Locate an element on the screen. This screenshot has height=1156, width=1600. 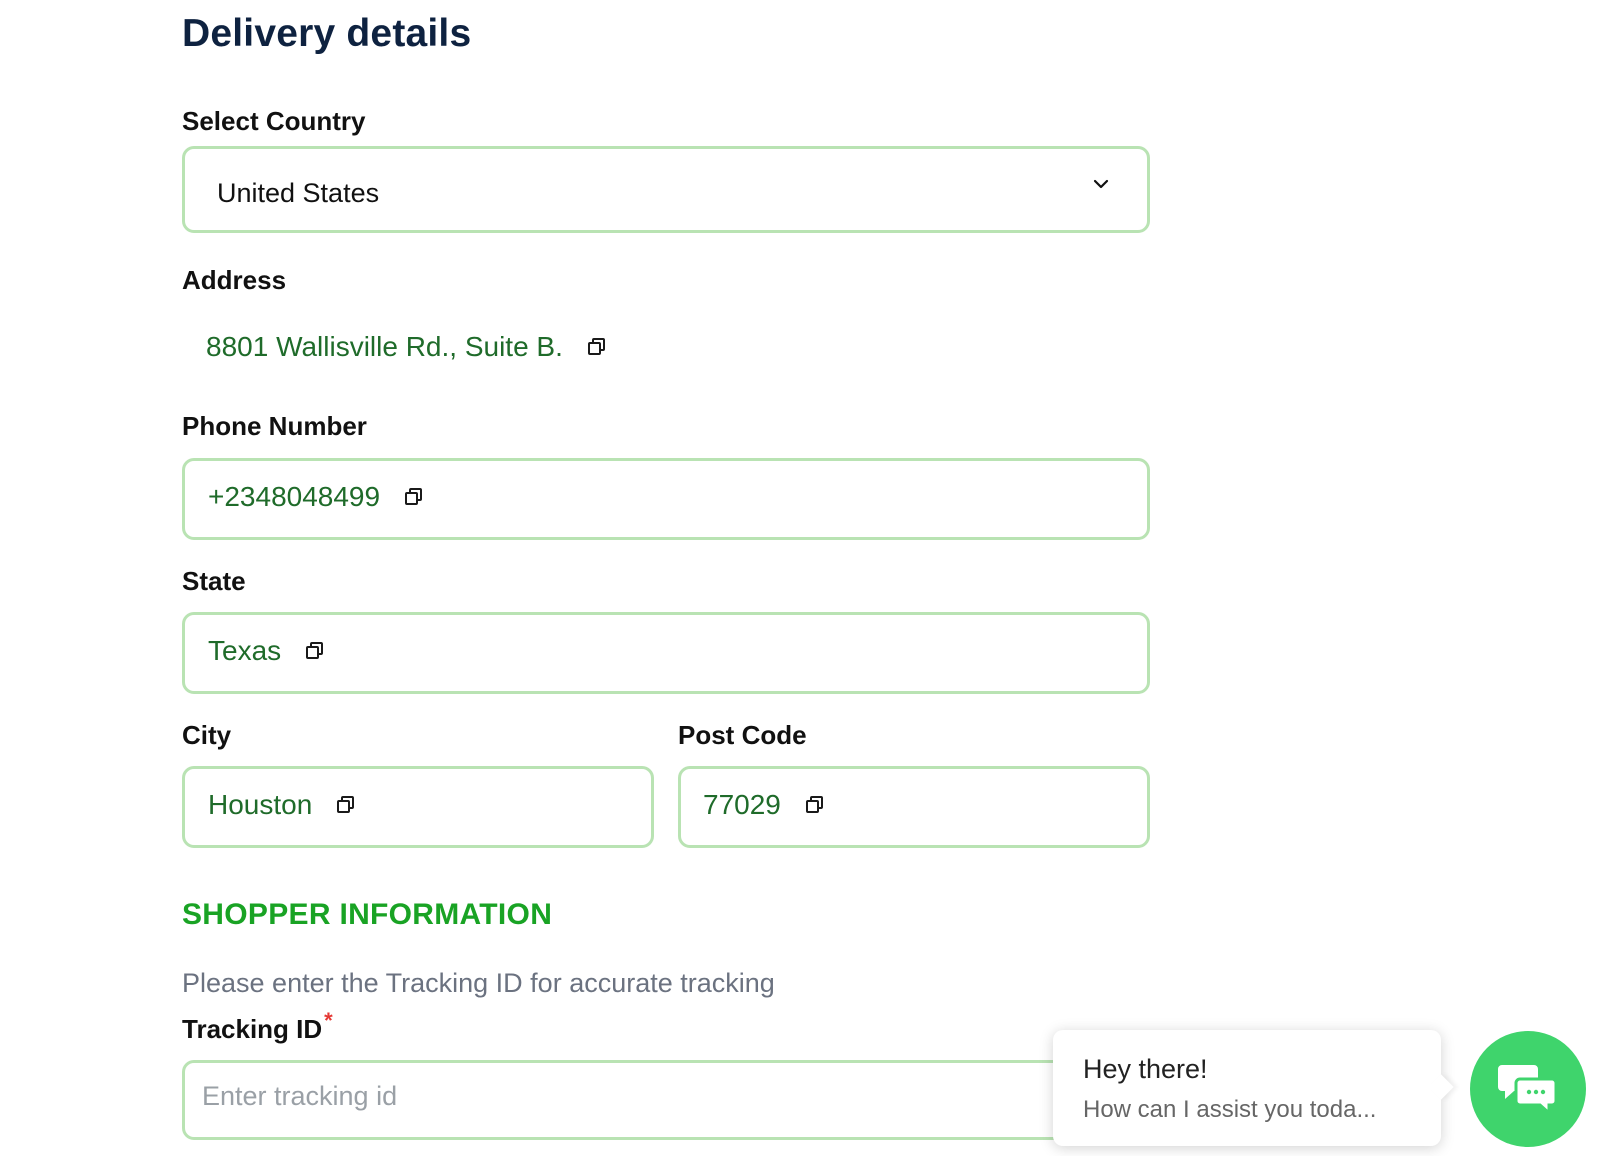
address-value: 8801 Wallisville Rd., Suite B. is located at coordinates (406, 347).